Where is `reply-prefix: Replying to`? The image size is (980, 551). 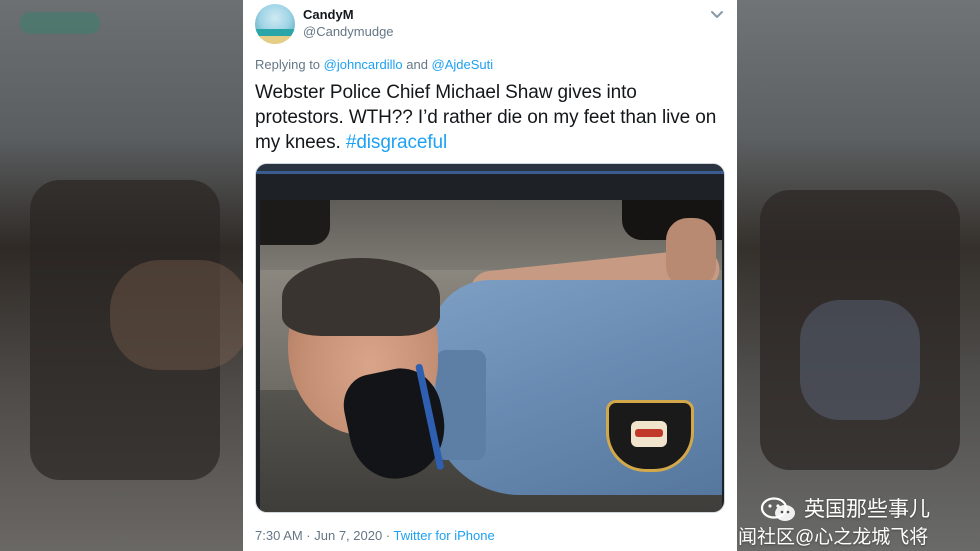 reply-prefix: Replying to is located at coordinates (289, 64).